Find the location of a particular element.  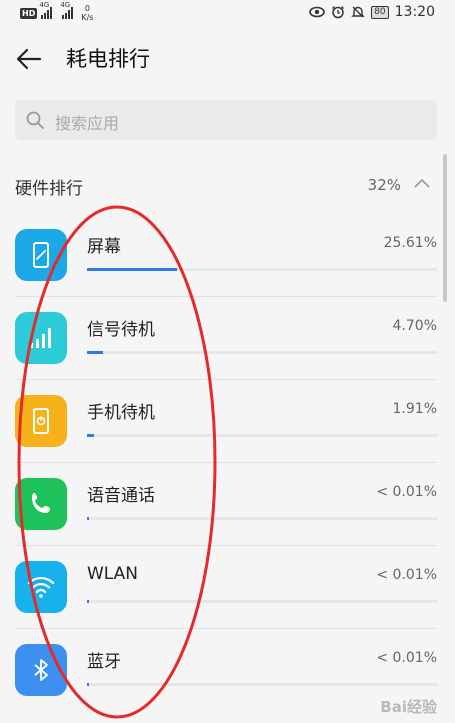

hd-indicator: HD is located at coordinates (29, 13).